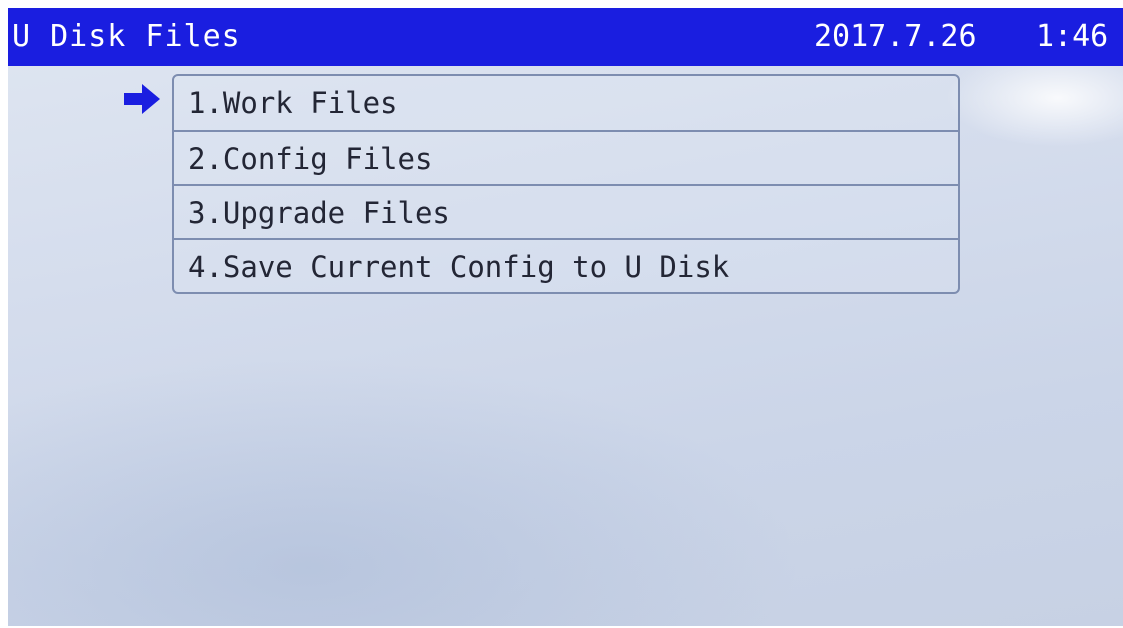  Describe the element at coordinates (293, 103) in the screenshot. I see `menu-item-label: 1.Work Files` at that location.